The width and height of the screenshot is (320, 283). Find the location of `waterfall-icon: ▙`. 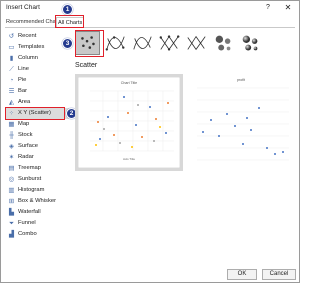

waterfall-icon: ▙ is located at coordinates (11, 212).